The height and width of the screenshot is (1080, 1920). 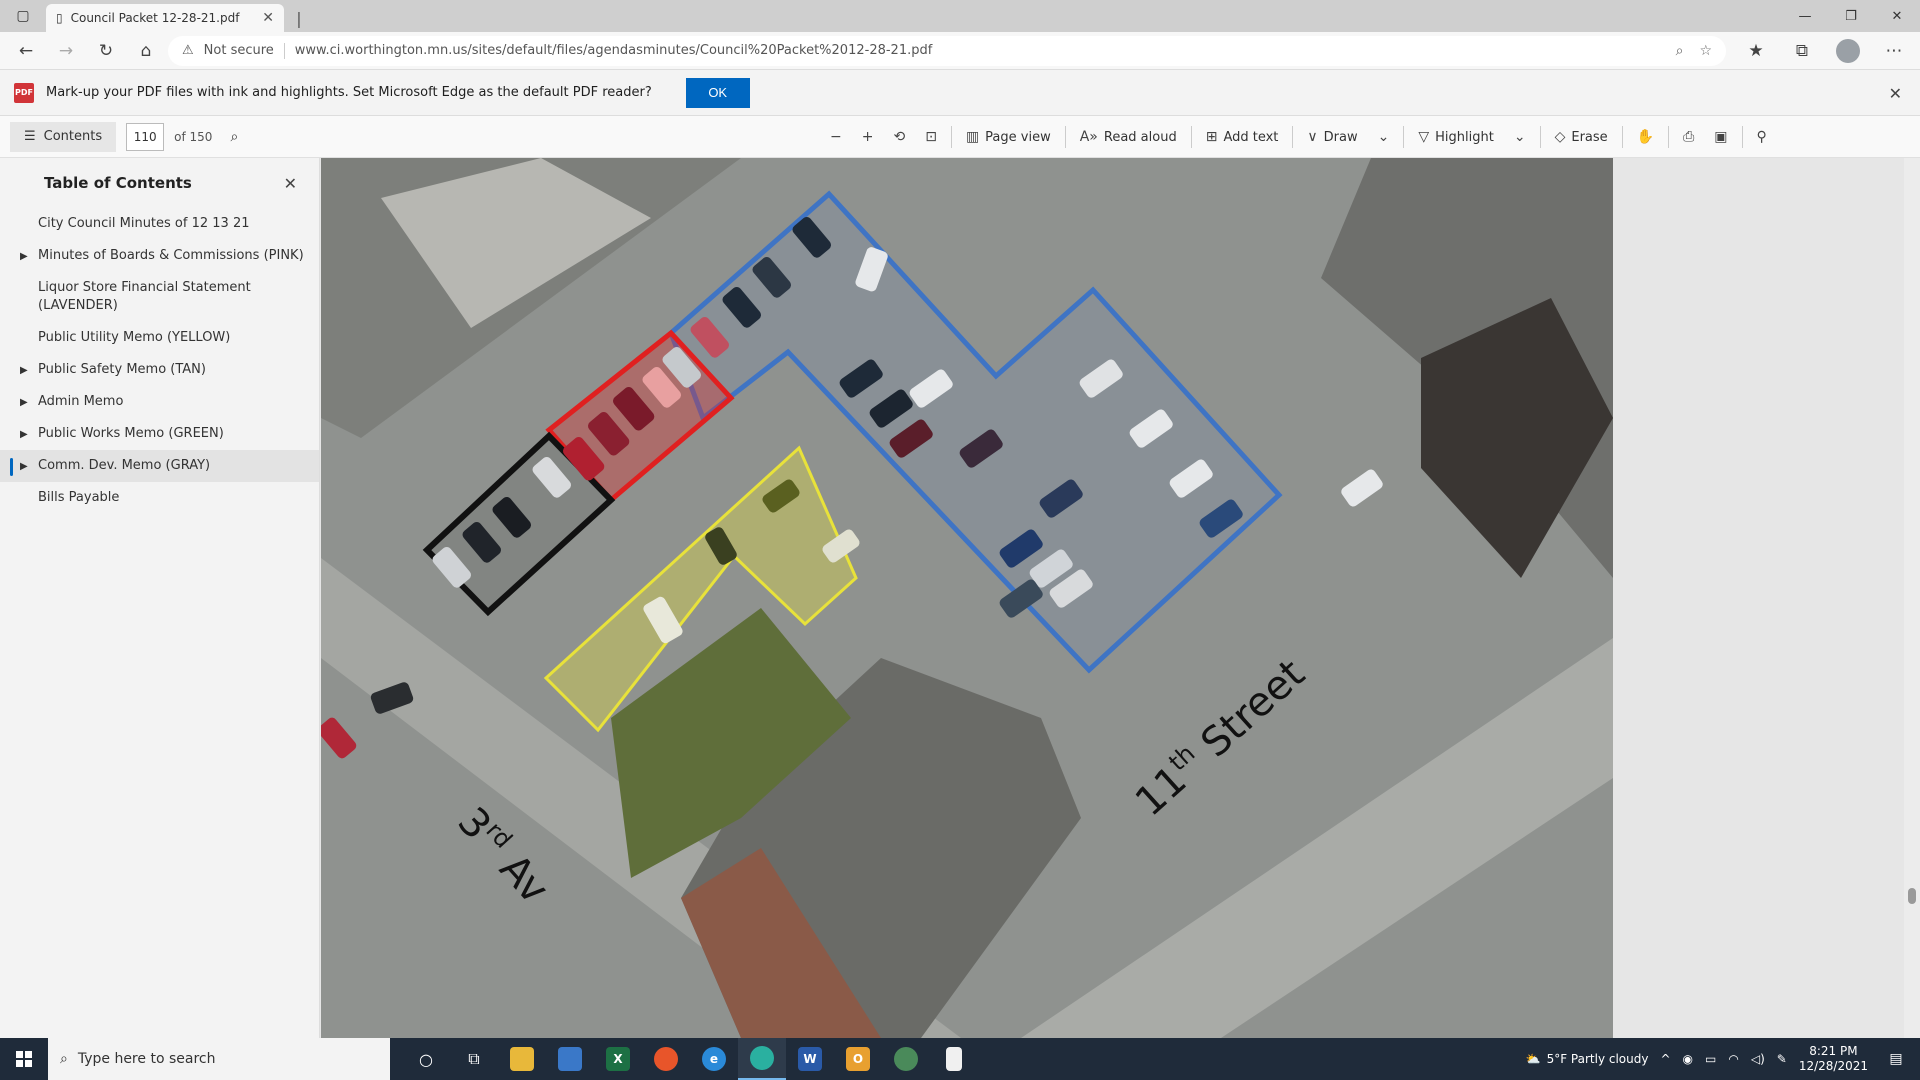 What do you see at coordinates (1802, 51) in the screenshot?
I see `collections-icon: ⧉` at bounding box center [1802, 51].